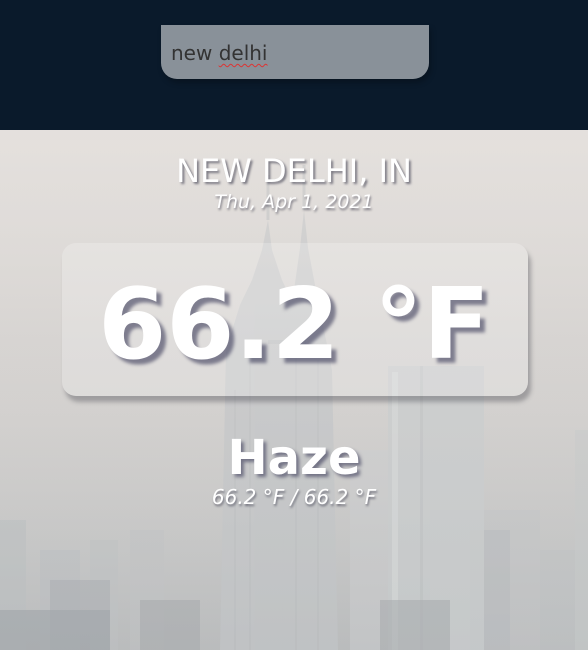 This screenshot has height=650, width=588. What do you see at coordinates (294, 458) in the screenshot?
I see `weather-condition: Haze` at bounding box center [294, 458].